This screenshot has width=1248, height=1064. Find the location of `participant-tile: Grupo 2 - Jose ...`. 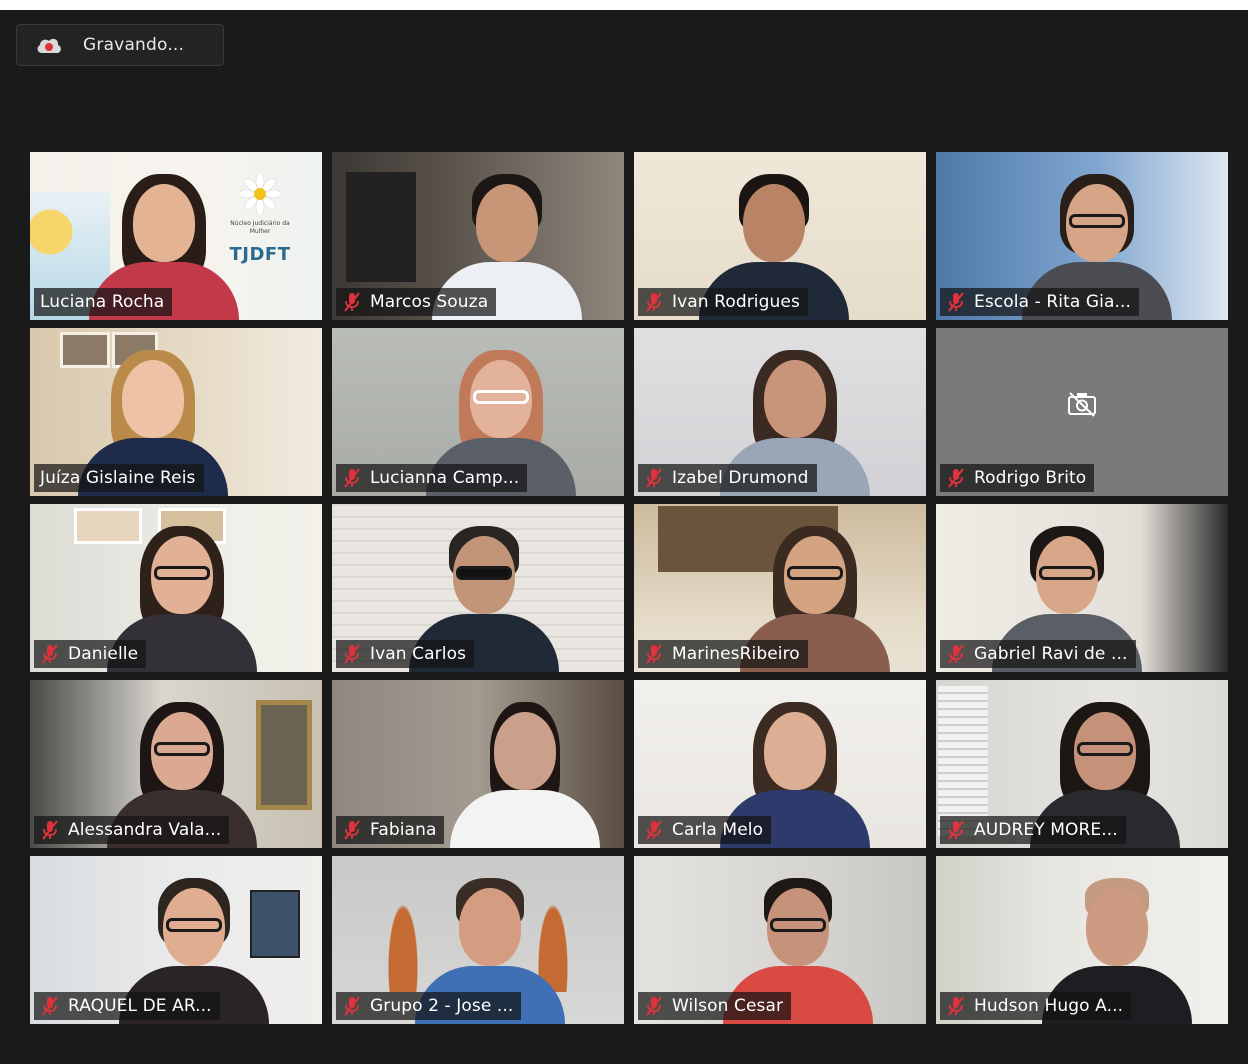

participant-tile: Grupo 2 - Jose ... is located at coordinates (478, 940).